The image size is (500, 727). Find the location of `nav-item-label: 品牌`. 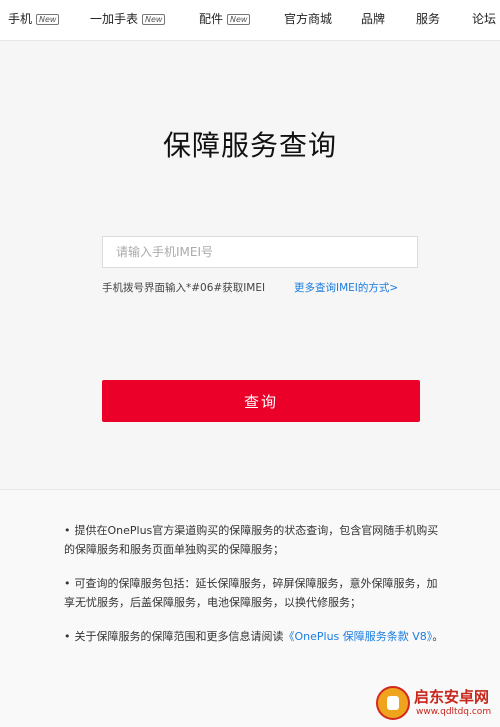

nav-item-label: 品牌 is located at coordinates (373, 19).